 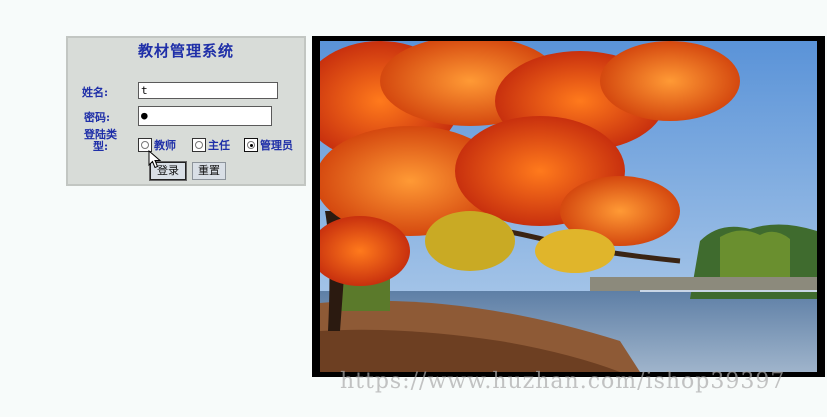 I want to click on radio-director-circle, so click(x=199, y=145).